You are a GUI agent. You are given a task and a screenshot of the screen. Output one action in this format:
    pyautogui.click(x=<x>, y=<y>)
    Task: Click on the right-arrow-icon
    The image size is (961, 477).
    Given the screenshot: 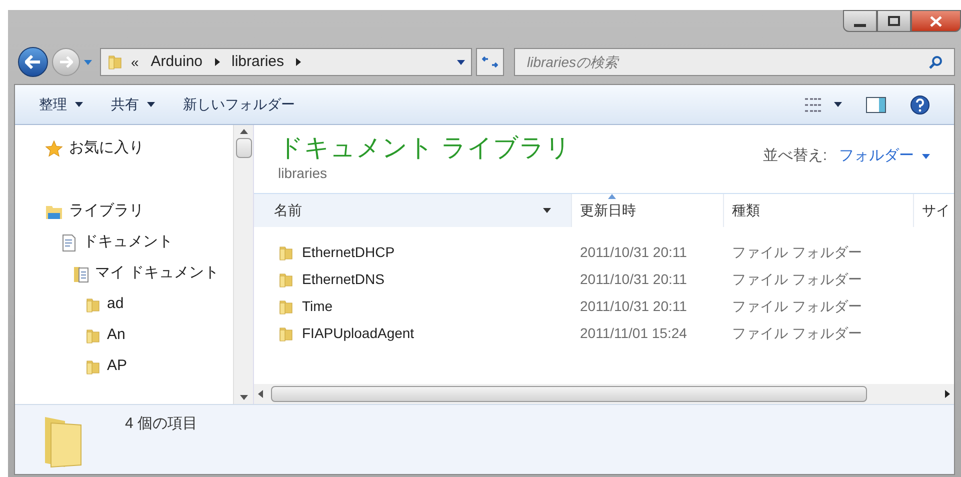 What is the action you would take?
    pyautogui.click(x=66, y=62)
    